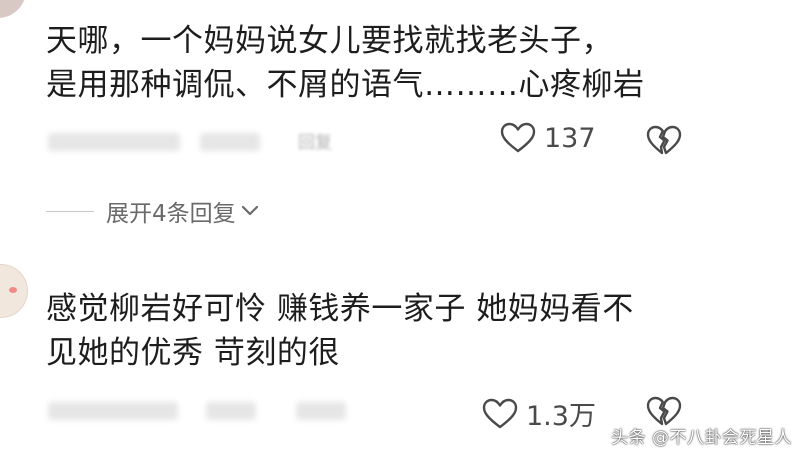 This screenshot has height=456, width=800. I want to click on comment-text-line: 见她的优秀 苛刻的很, so click(193, 353).